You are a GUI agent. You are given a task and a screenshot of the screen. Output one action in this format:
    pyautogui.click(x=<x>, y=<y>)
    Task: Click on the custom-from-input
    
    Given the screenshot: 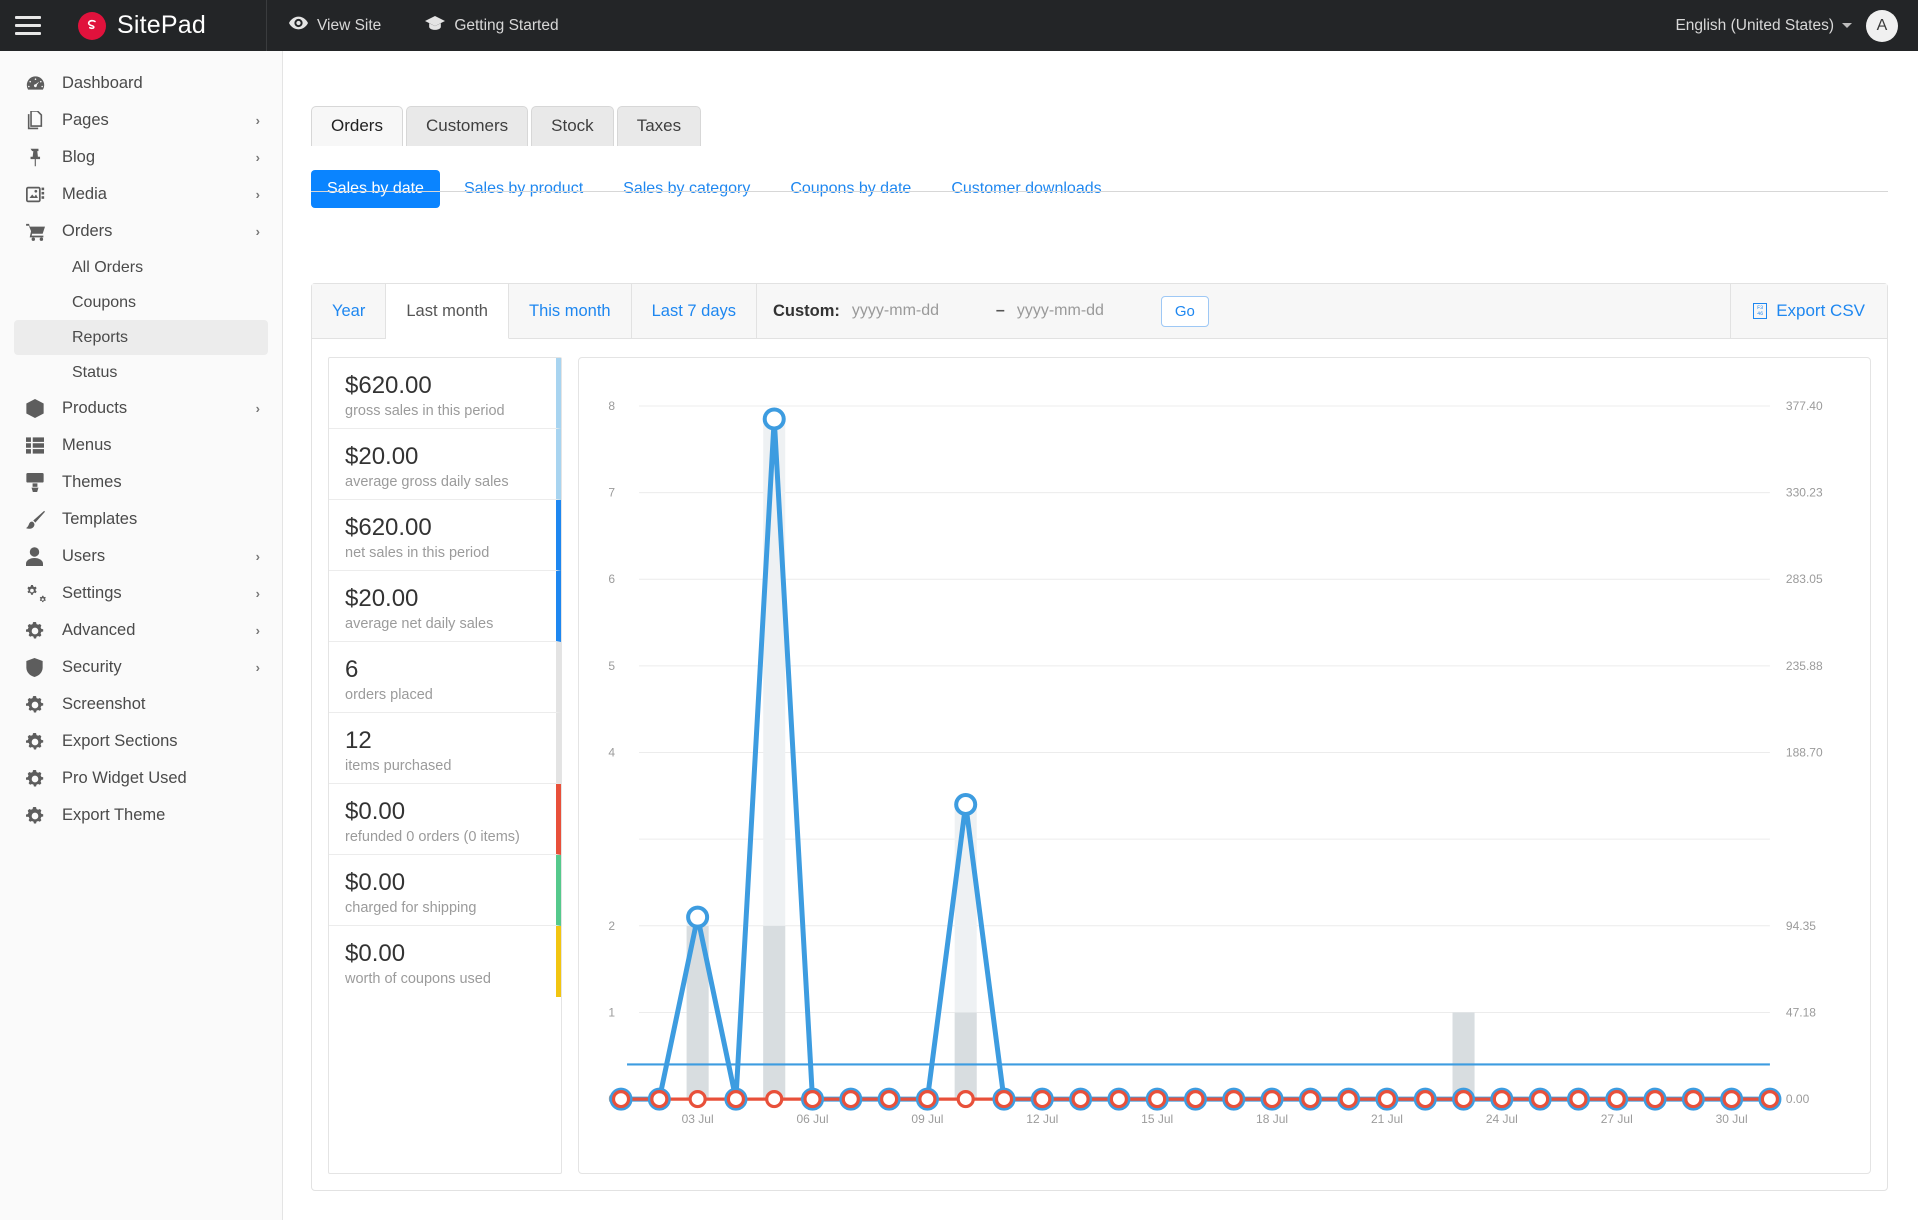 What is the action you would take?
    pyautogui.click(x=917, y=311)
    